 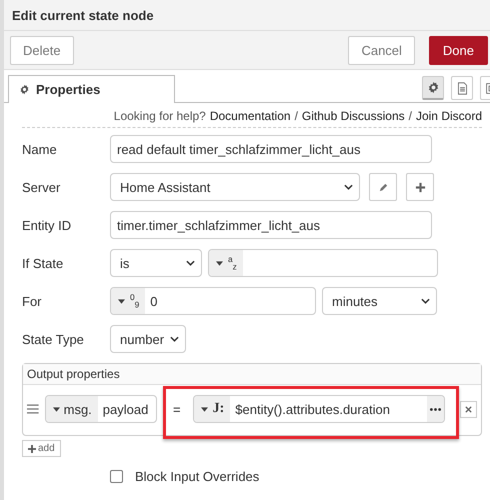 I want to click on document-icon, so click(x=462, y=88).